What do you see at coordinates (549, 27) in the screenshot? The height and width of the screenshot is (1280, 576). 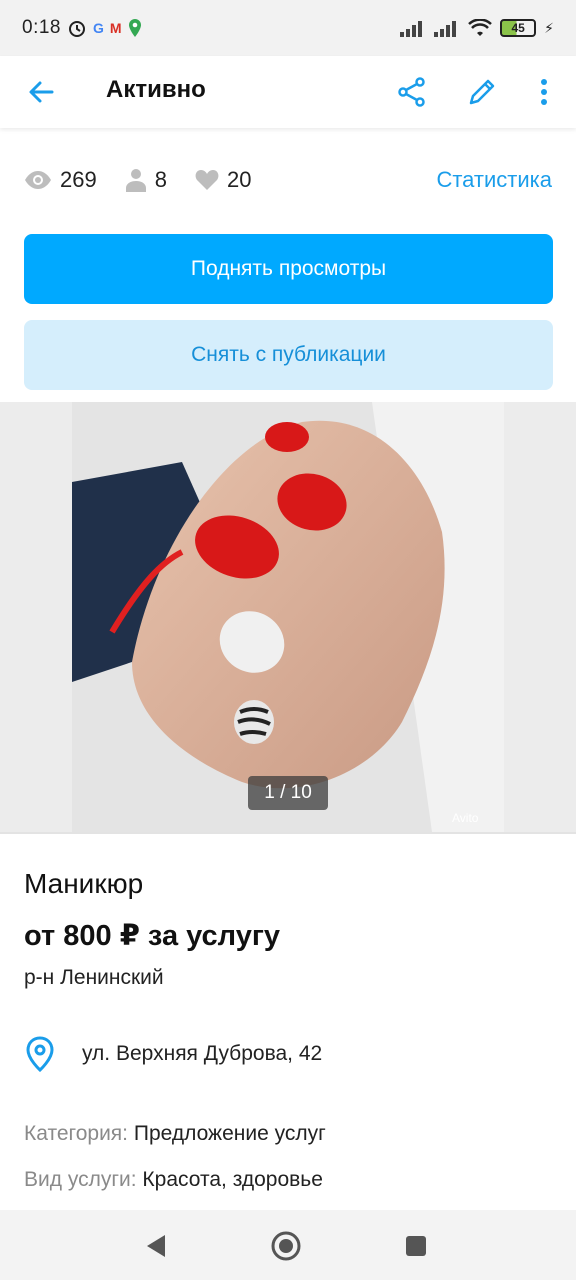 I see `charging-icon: ⚡` at bounding box center [549, 27].